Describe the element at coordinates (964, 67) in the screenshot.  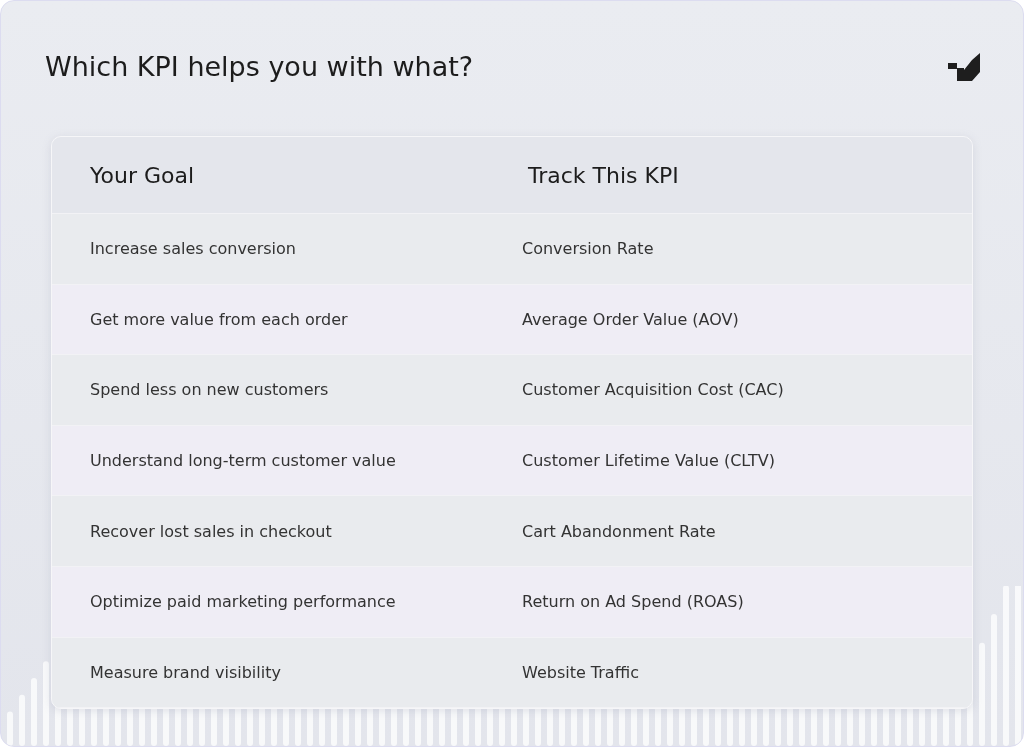
I see `logo-icon` at that location.